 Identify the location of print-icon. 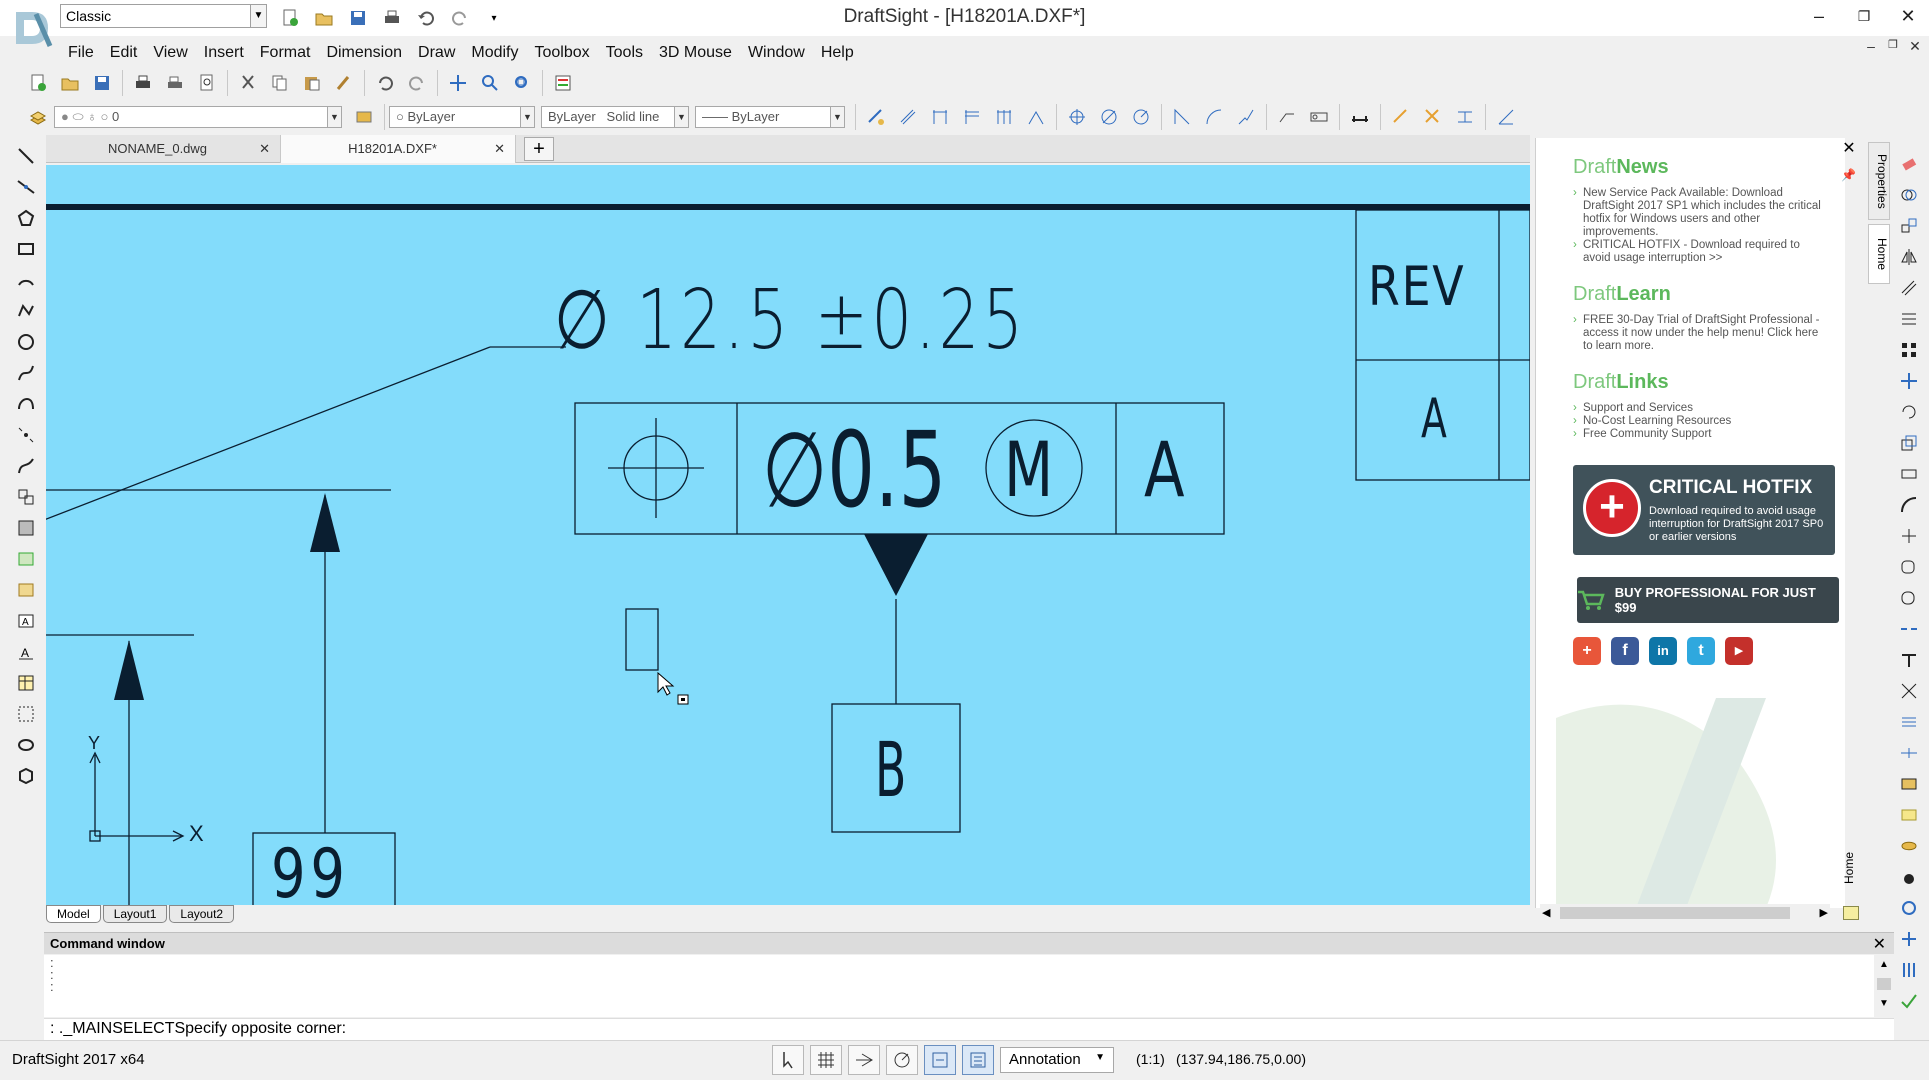
(143, 83).